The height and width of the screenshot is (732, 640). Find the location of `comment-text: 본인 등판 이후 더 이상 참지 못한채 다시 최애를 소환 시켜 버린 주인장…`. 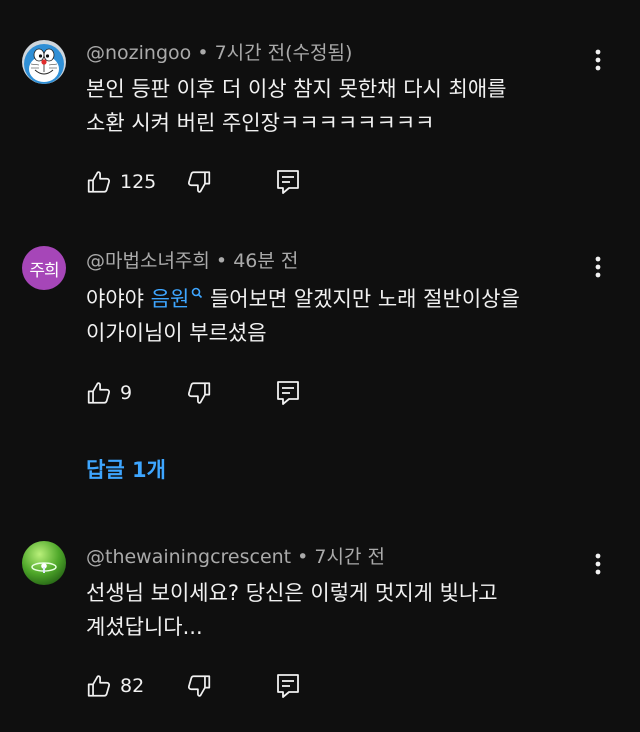

comment-text: 본인 등판 이후 더 이상 참지 못한채 다시 최애를 소환 시켜 버린 주인장… is located at coordinates (336, 106).